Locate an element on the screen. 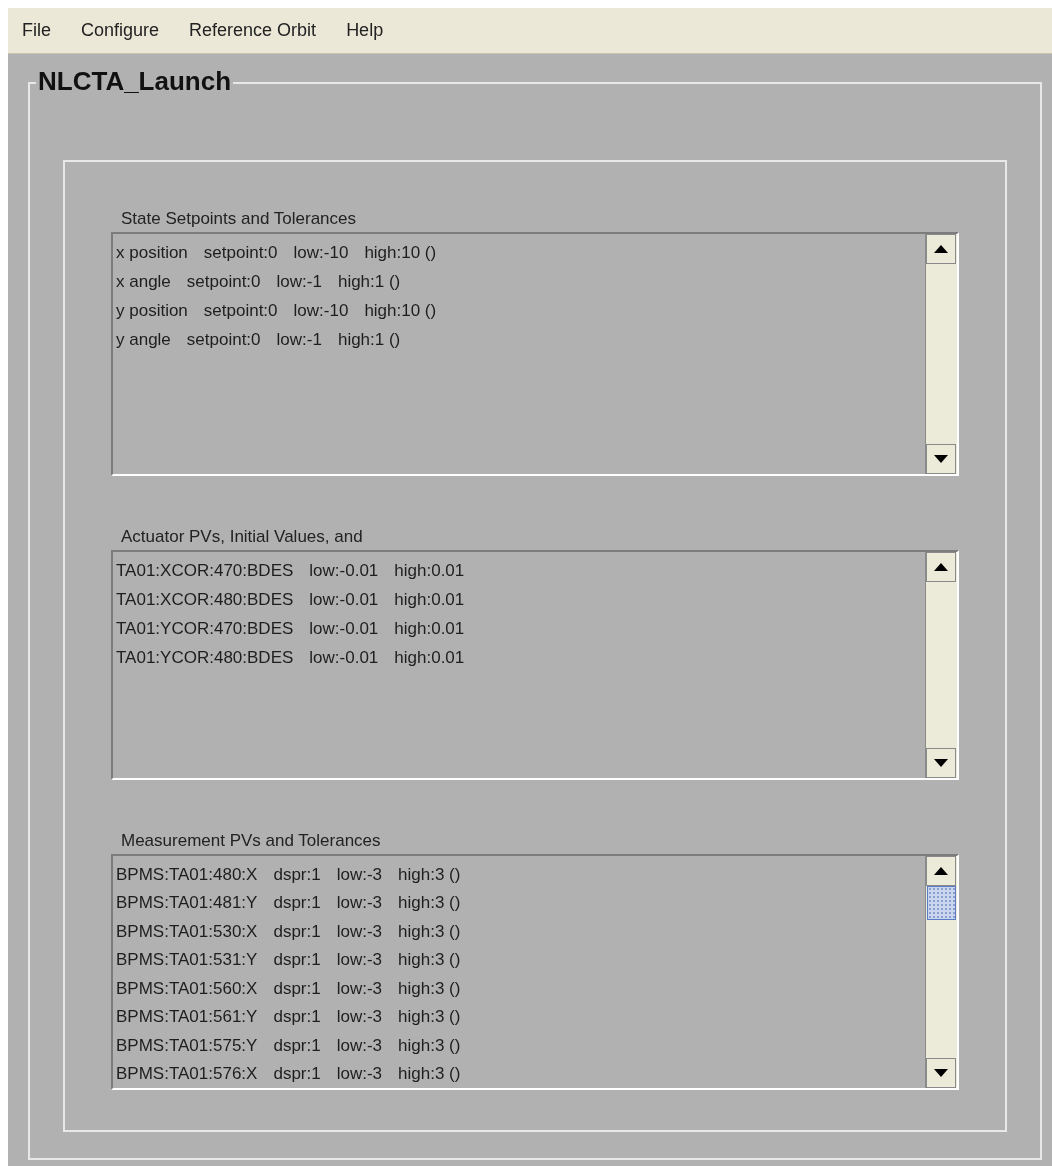 This screenshot has height=1166, width=1052. list-entry: TA01:XCOR:470:BDES is located at coordinates (205, 570).